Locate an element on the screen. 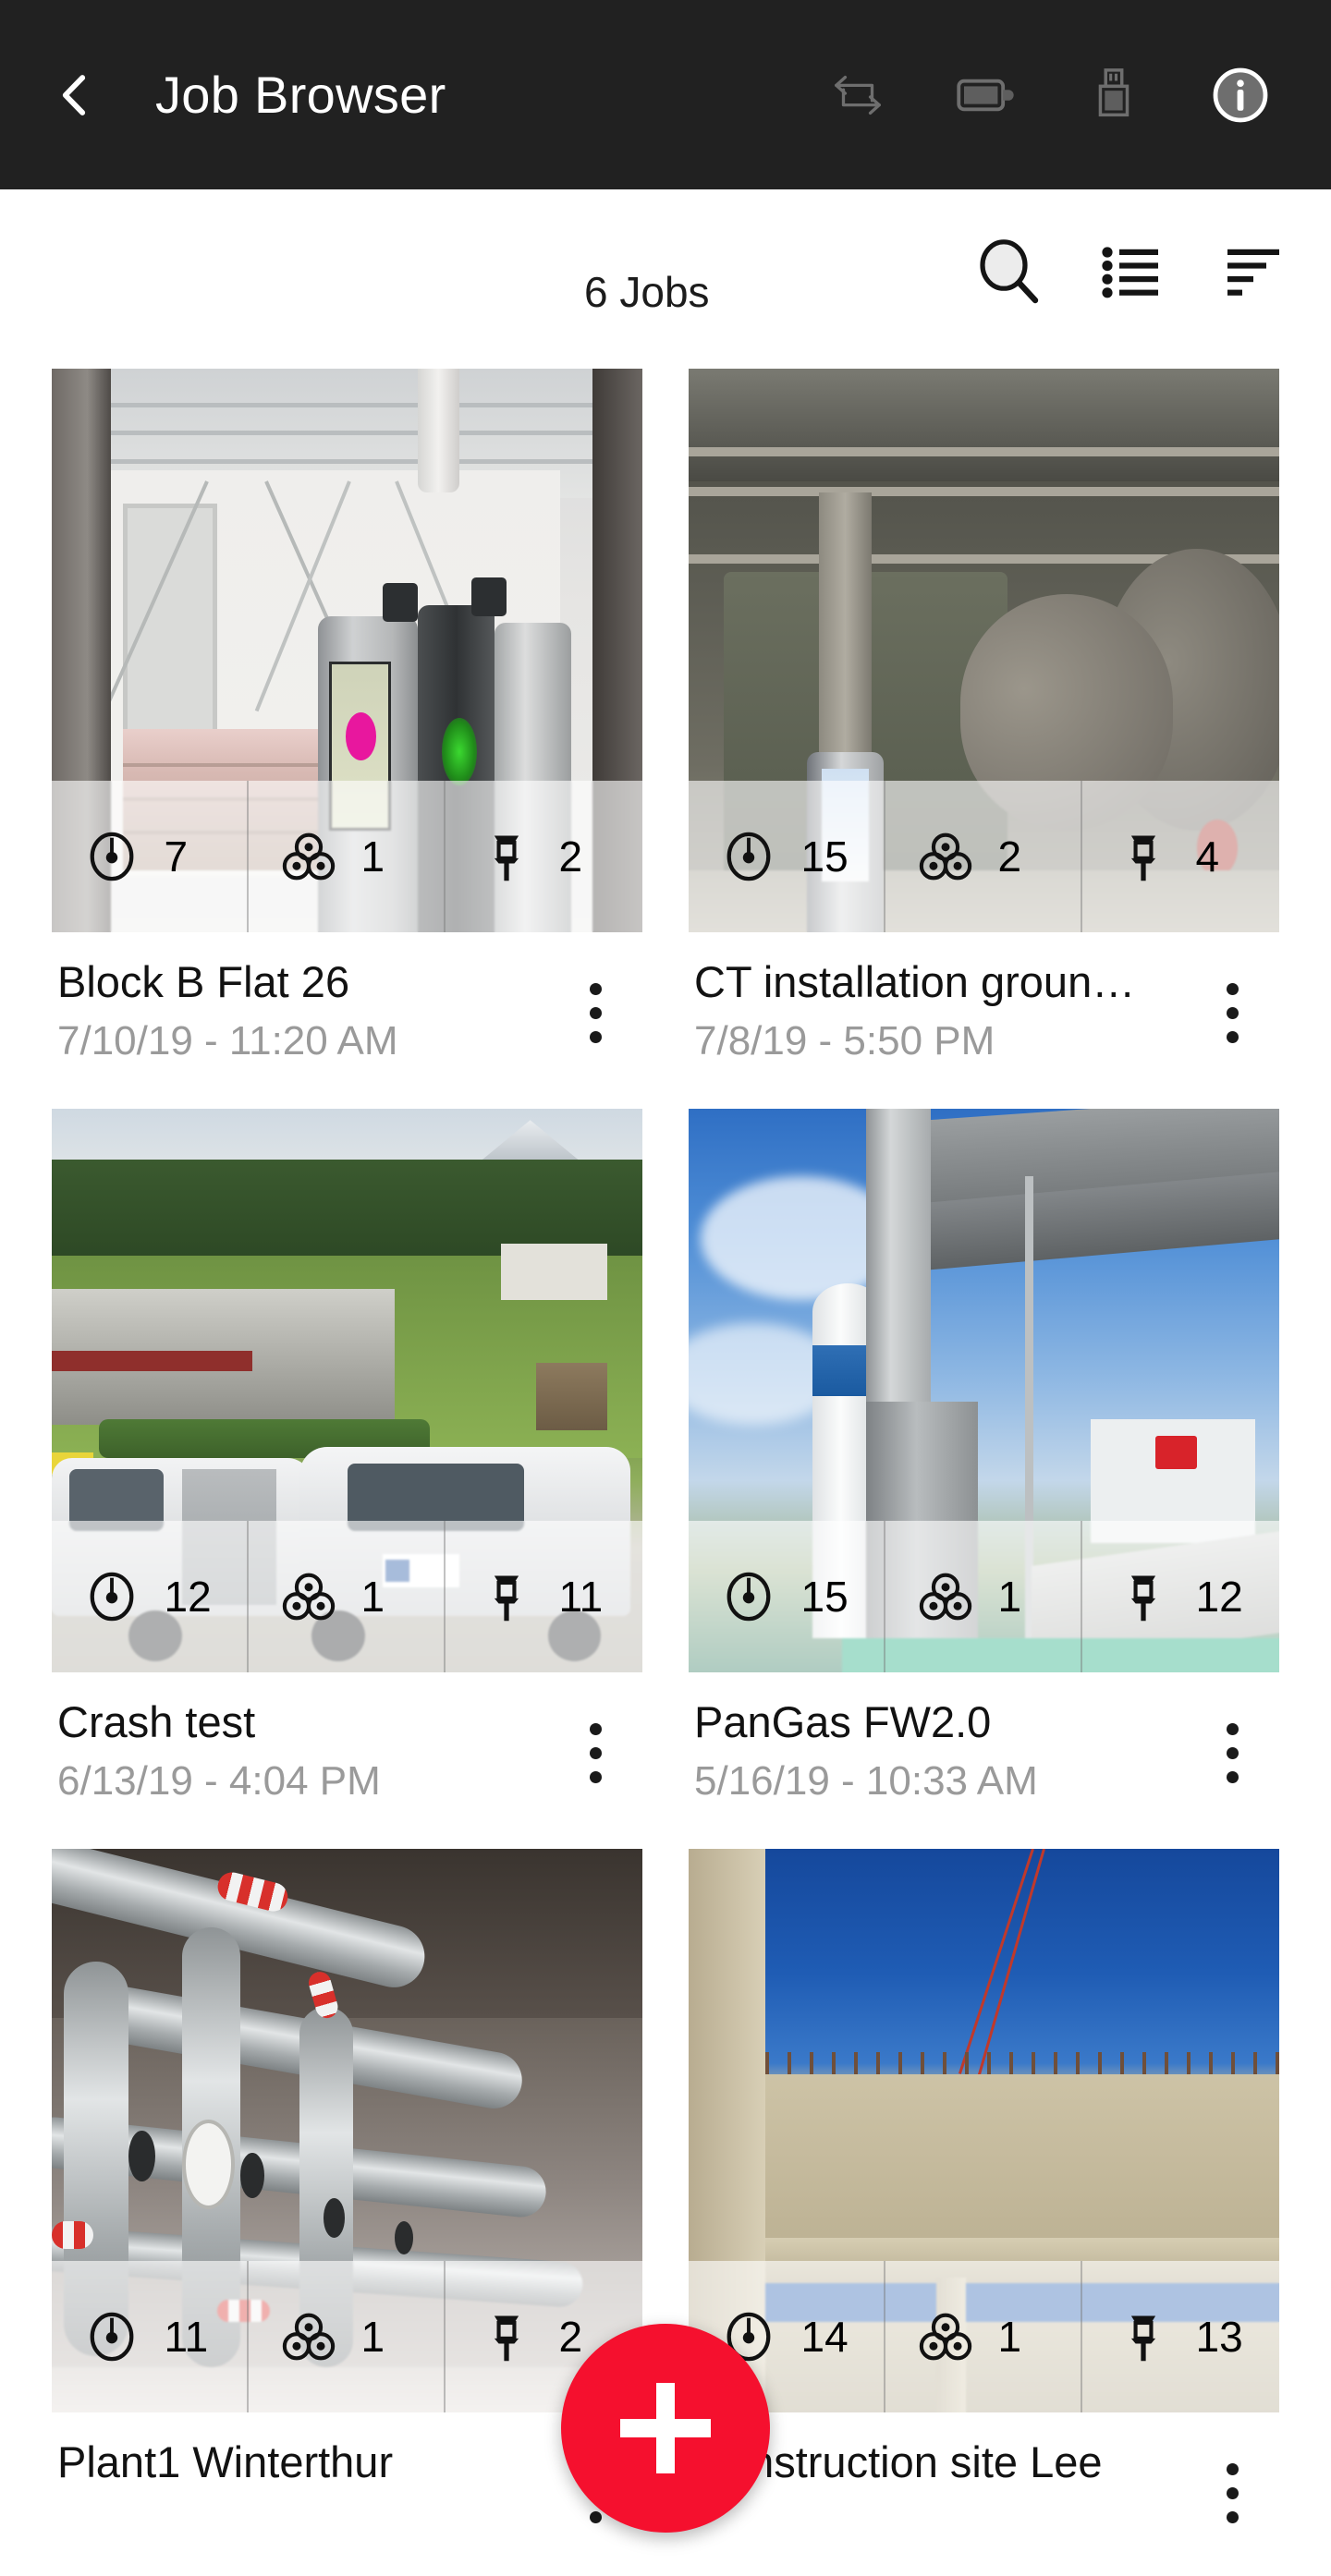  transfer-sync-button is located at coordinates (858, 95).